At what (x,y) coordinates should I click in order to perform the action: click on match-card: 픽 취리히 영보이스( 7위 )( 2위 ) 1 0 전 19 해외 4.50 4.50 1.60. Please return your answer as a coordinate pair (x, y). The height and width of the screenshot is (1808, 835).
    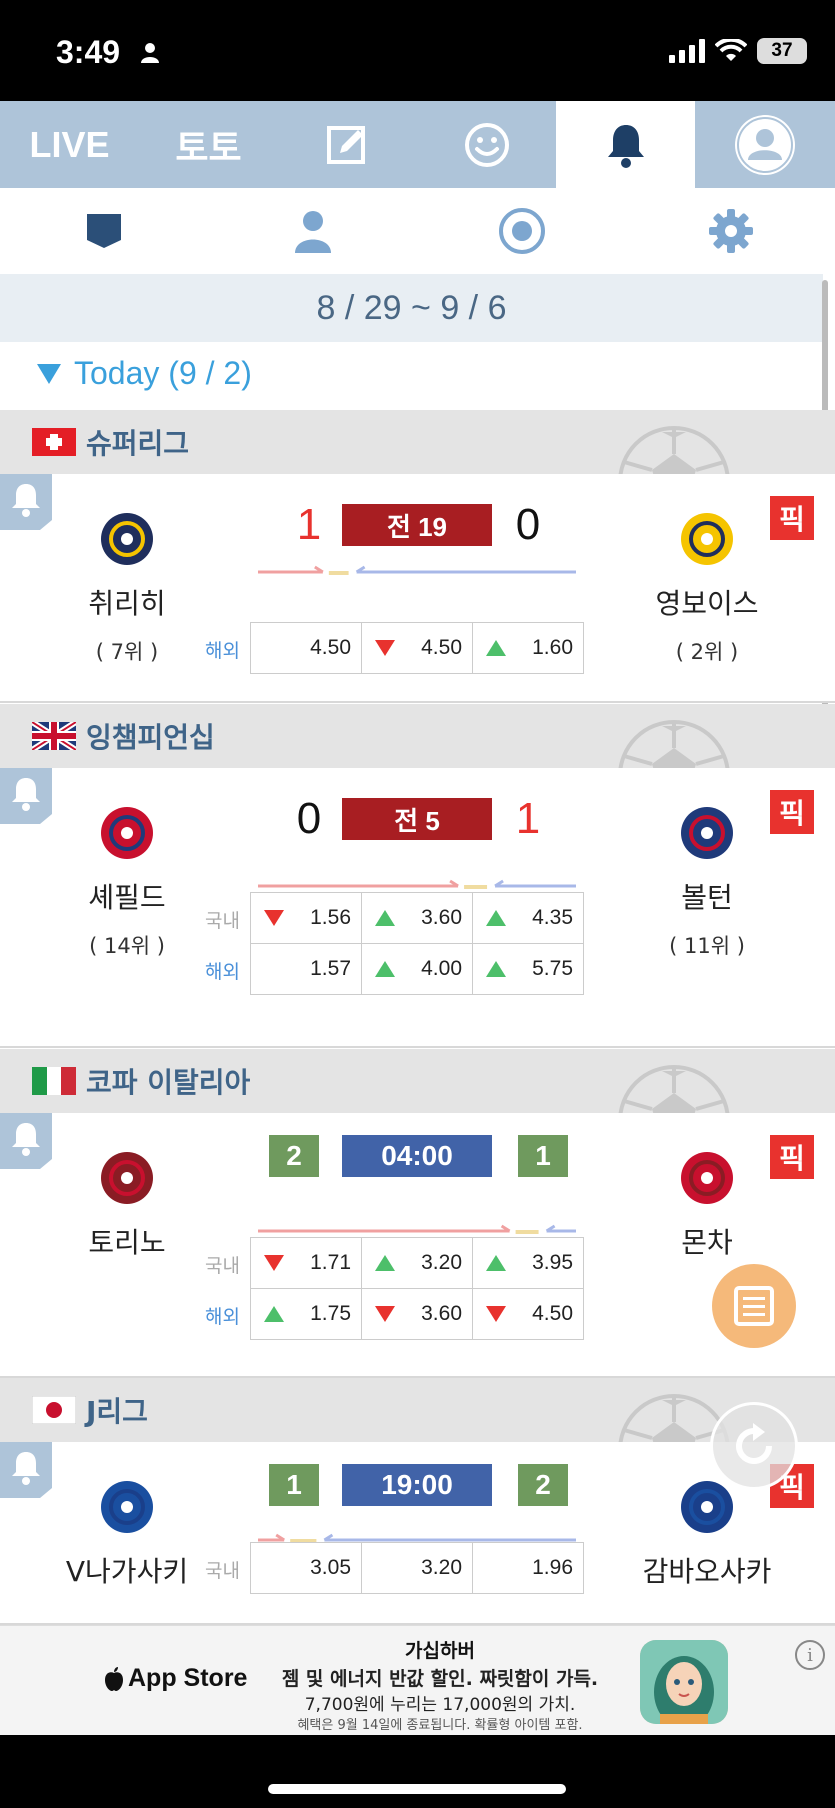
    Looking at the image, I should click on (417, 588).